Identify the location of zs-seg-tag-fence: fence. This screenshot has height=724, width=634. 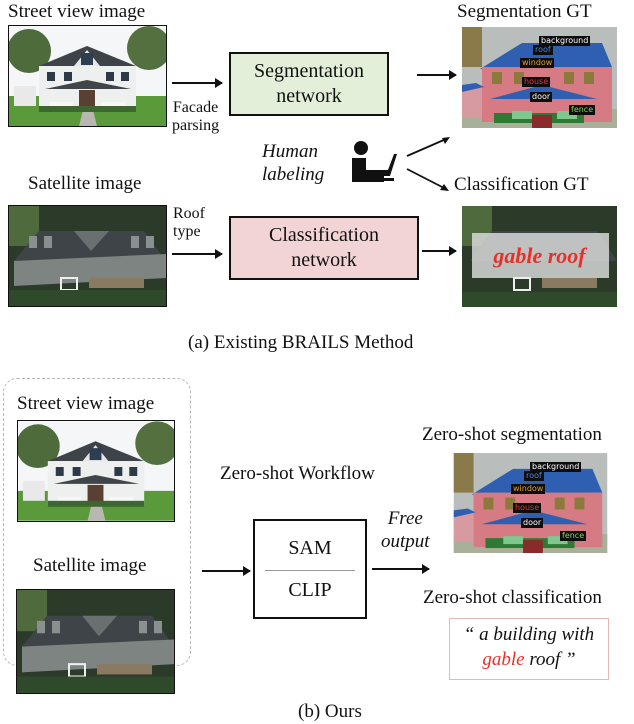
(573, 536).